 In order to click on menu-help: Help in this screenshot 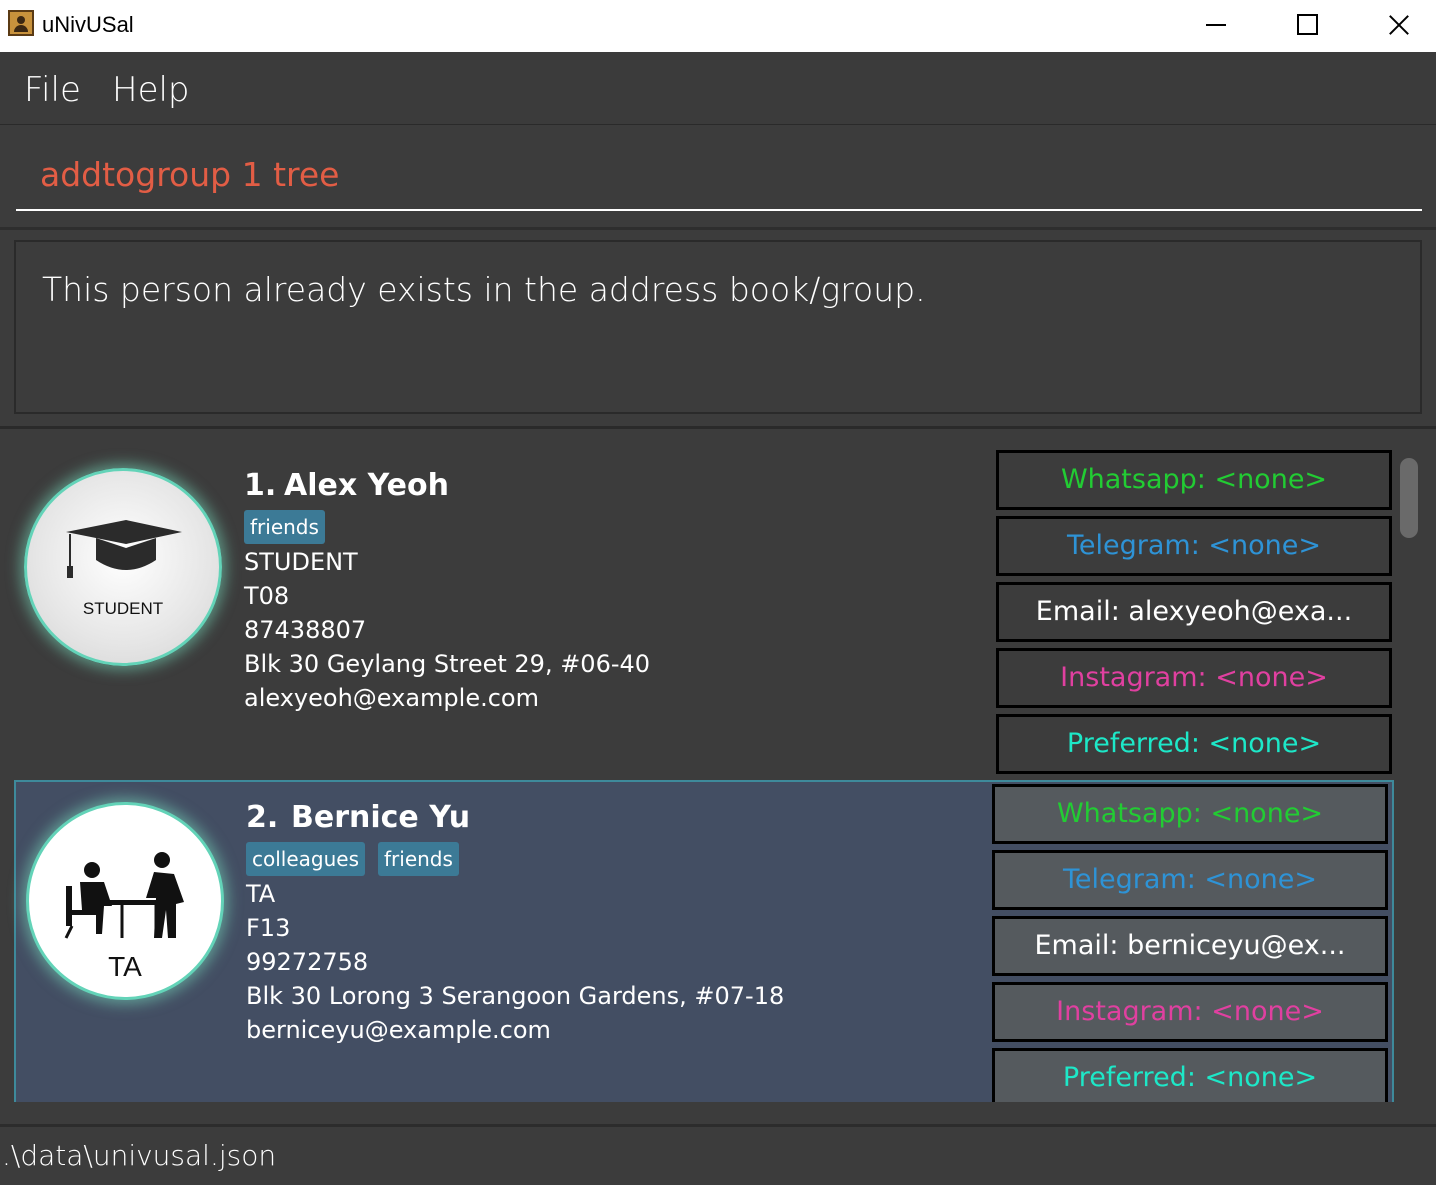, I will do `click(151, 90)`.